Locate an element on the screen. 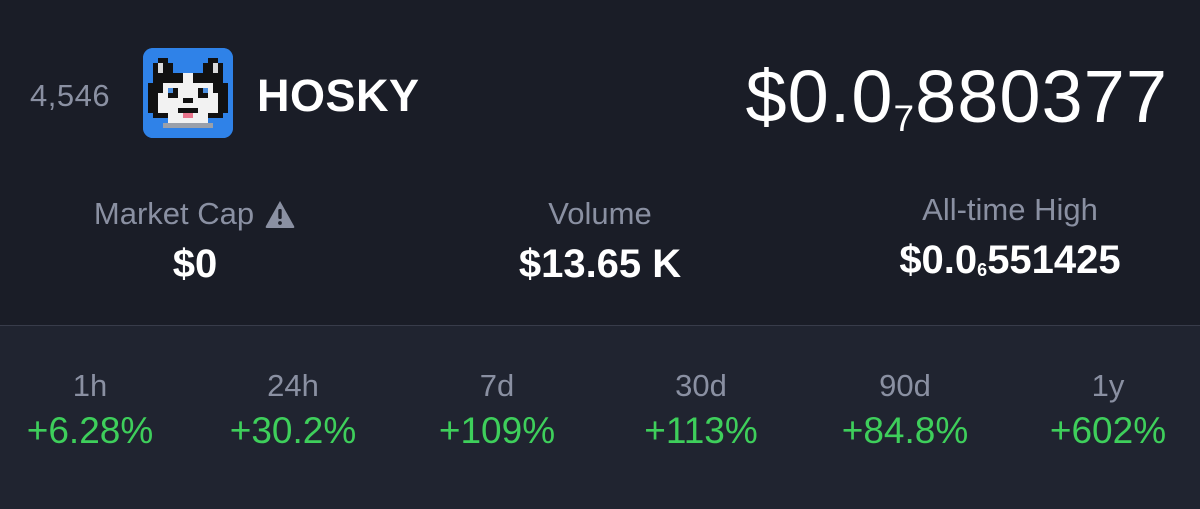  change-30d: 30d +113% is located at coordinates (701, 410).